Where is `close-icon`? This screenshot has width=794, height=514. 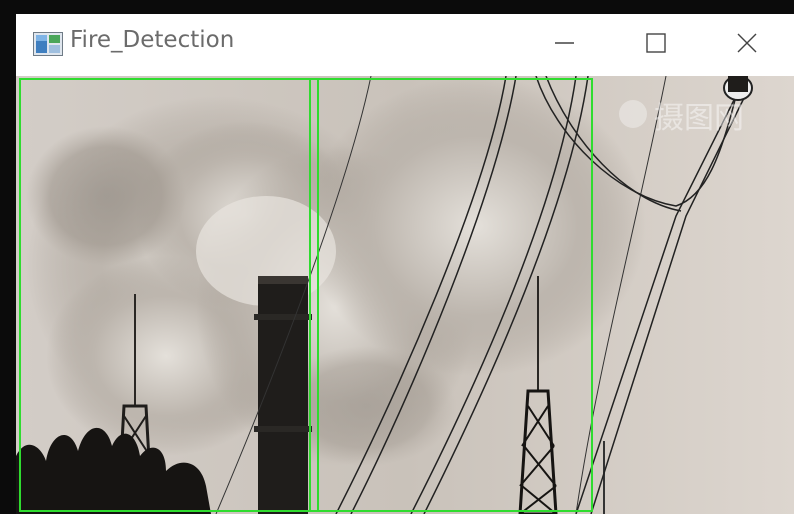
close-icon is located at coordinates (747, 43).